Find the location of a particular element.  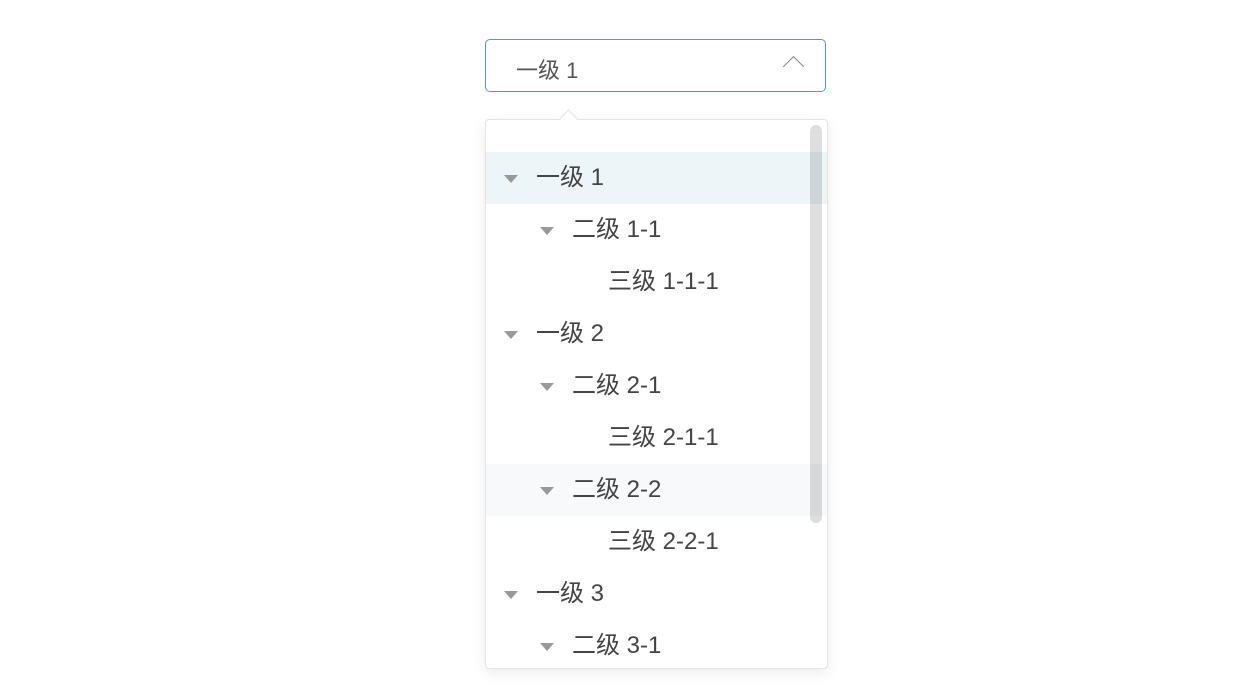

tree-node: 二级 2-1 is located at coordinates (656, 386).